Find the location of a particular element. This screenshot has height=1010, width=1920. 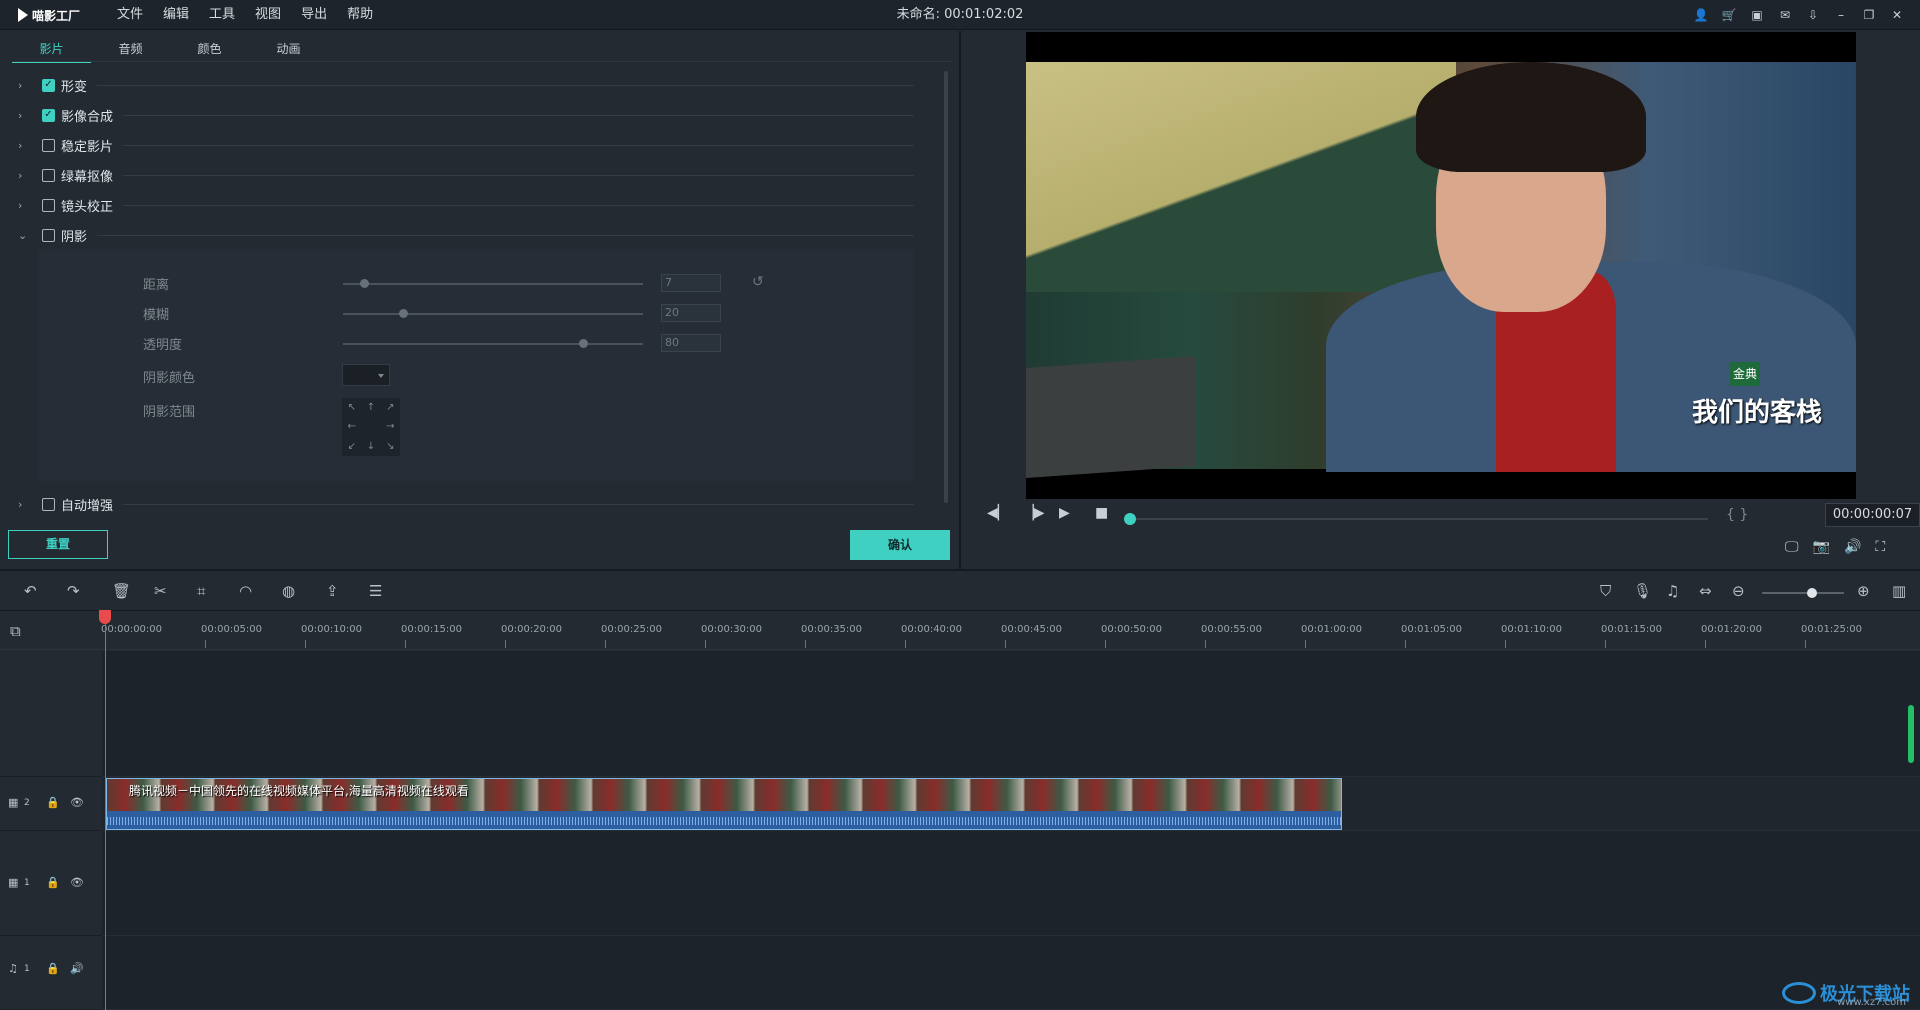

section-compositing: › ✓ 影像合成 is located at coordinates (466, 115).